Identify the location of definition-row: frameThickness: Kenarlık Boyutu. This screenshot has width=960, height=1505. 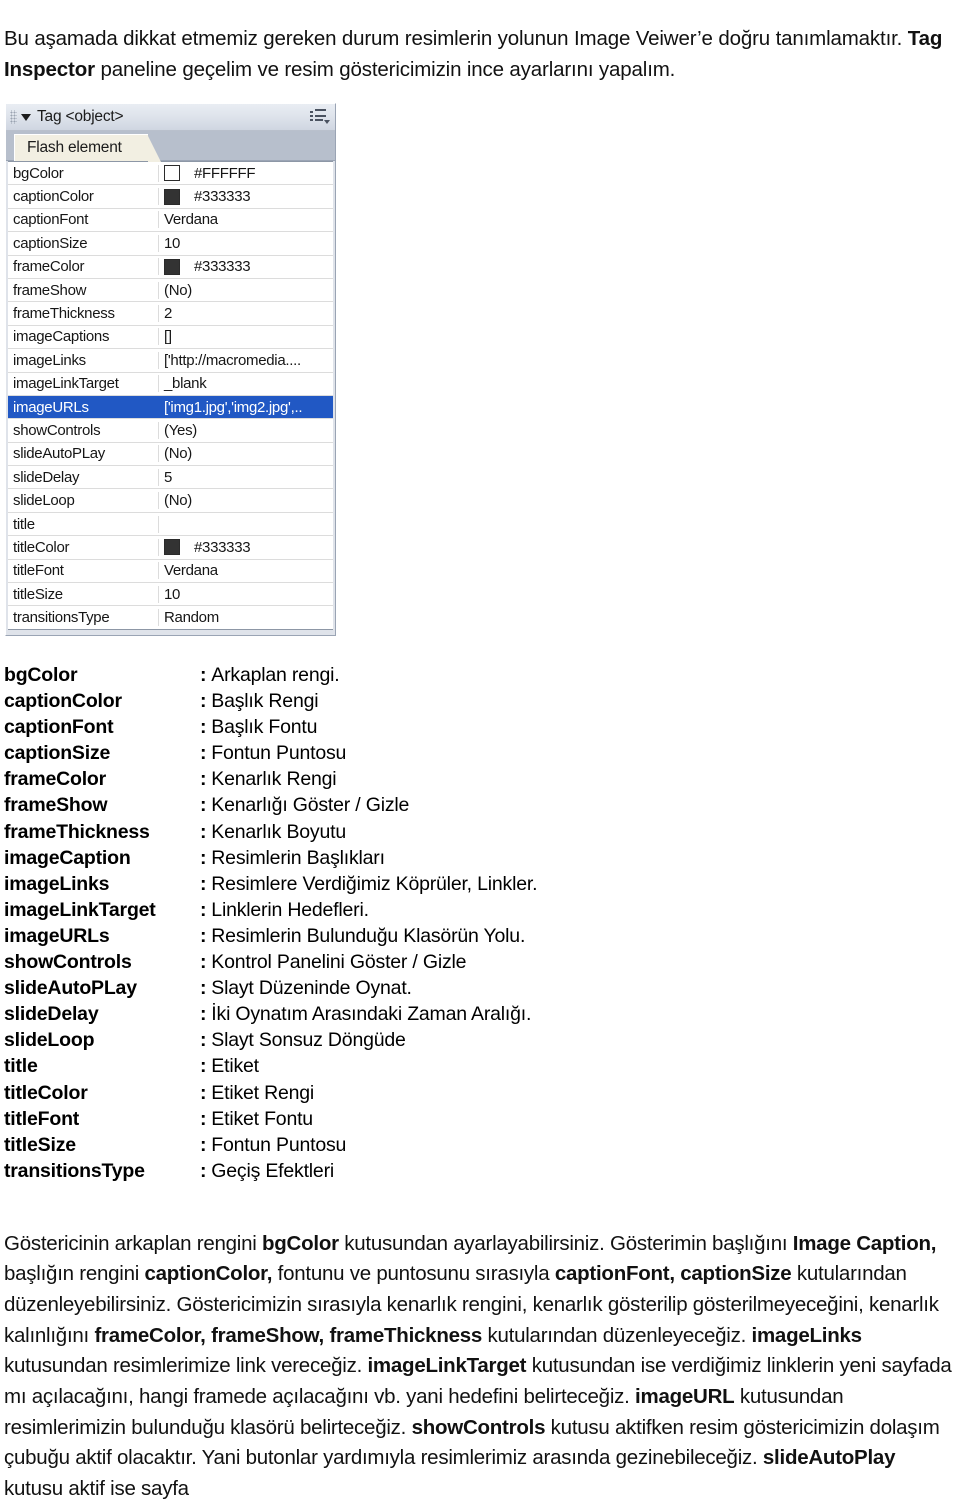
(482, 832).